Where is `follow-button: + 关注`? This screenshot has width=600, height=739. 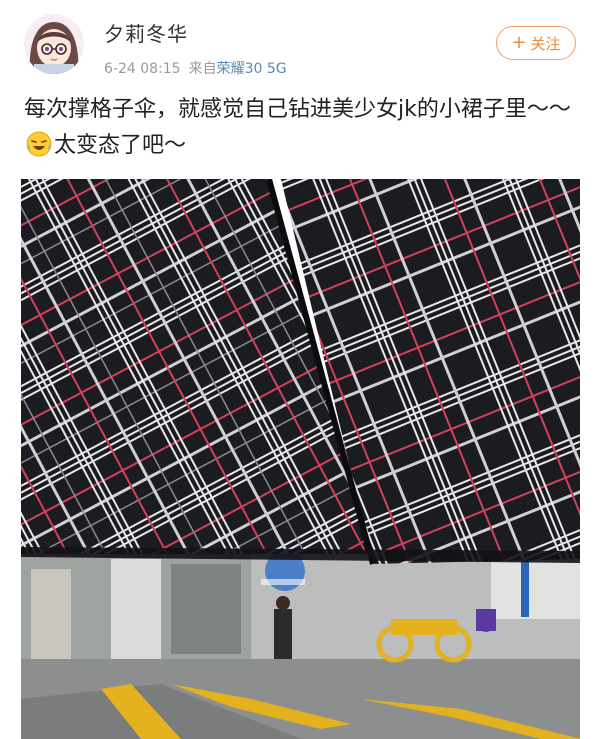 follow-button: + 关注 is located at coordinates (536, 43).